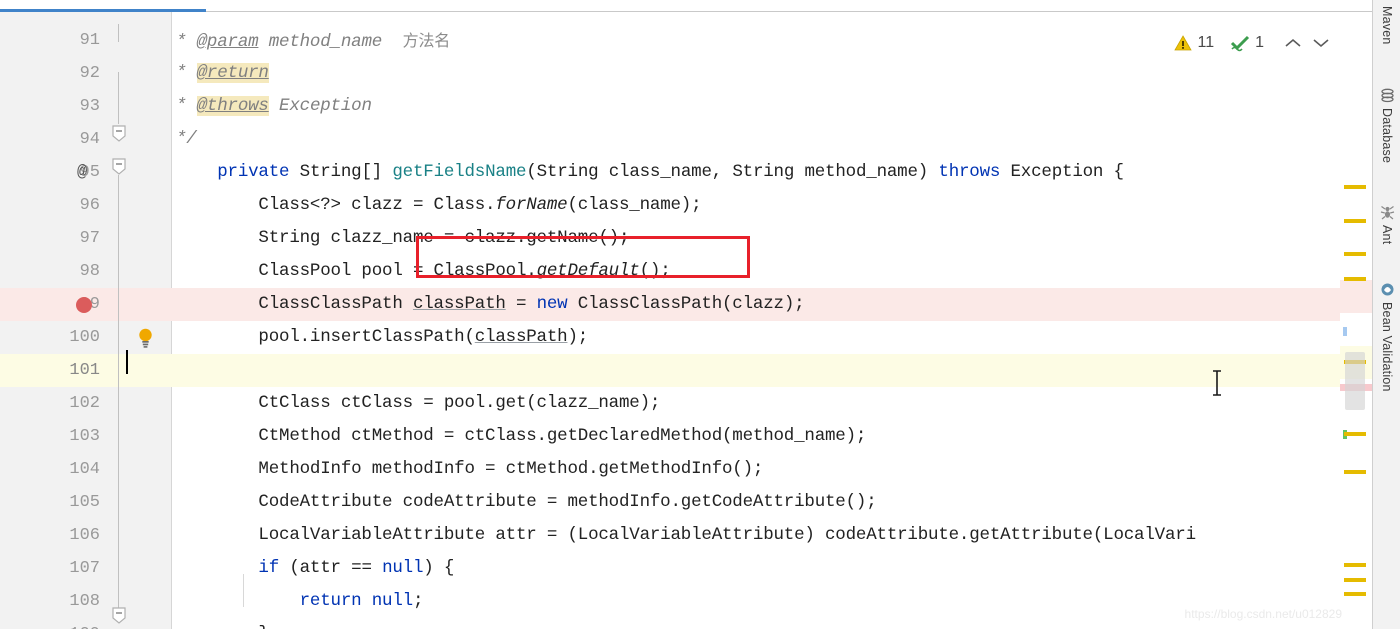  What do you see at coordinates (686, 337) in the screenshot?
I see `code-line: 100 pool.insertClassPath(classPath);` at bounding box center [686, 337].